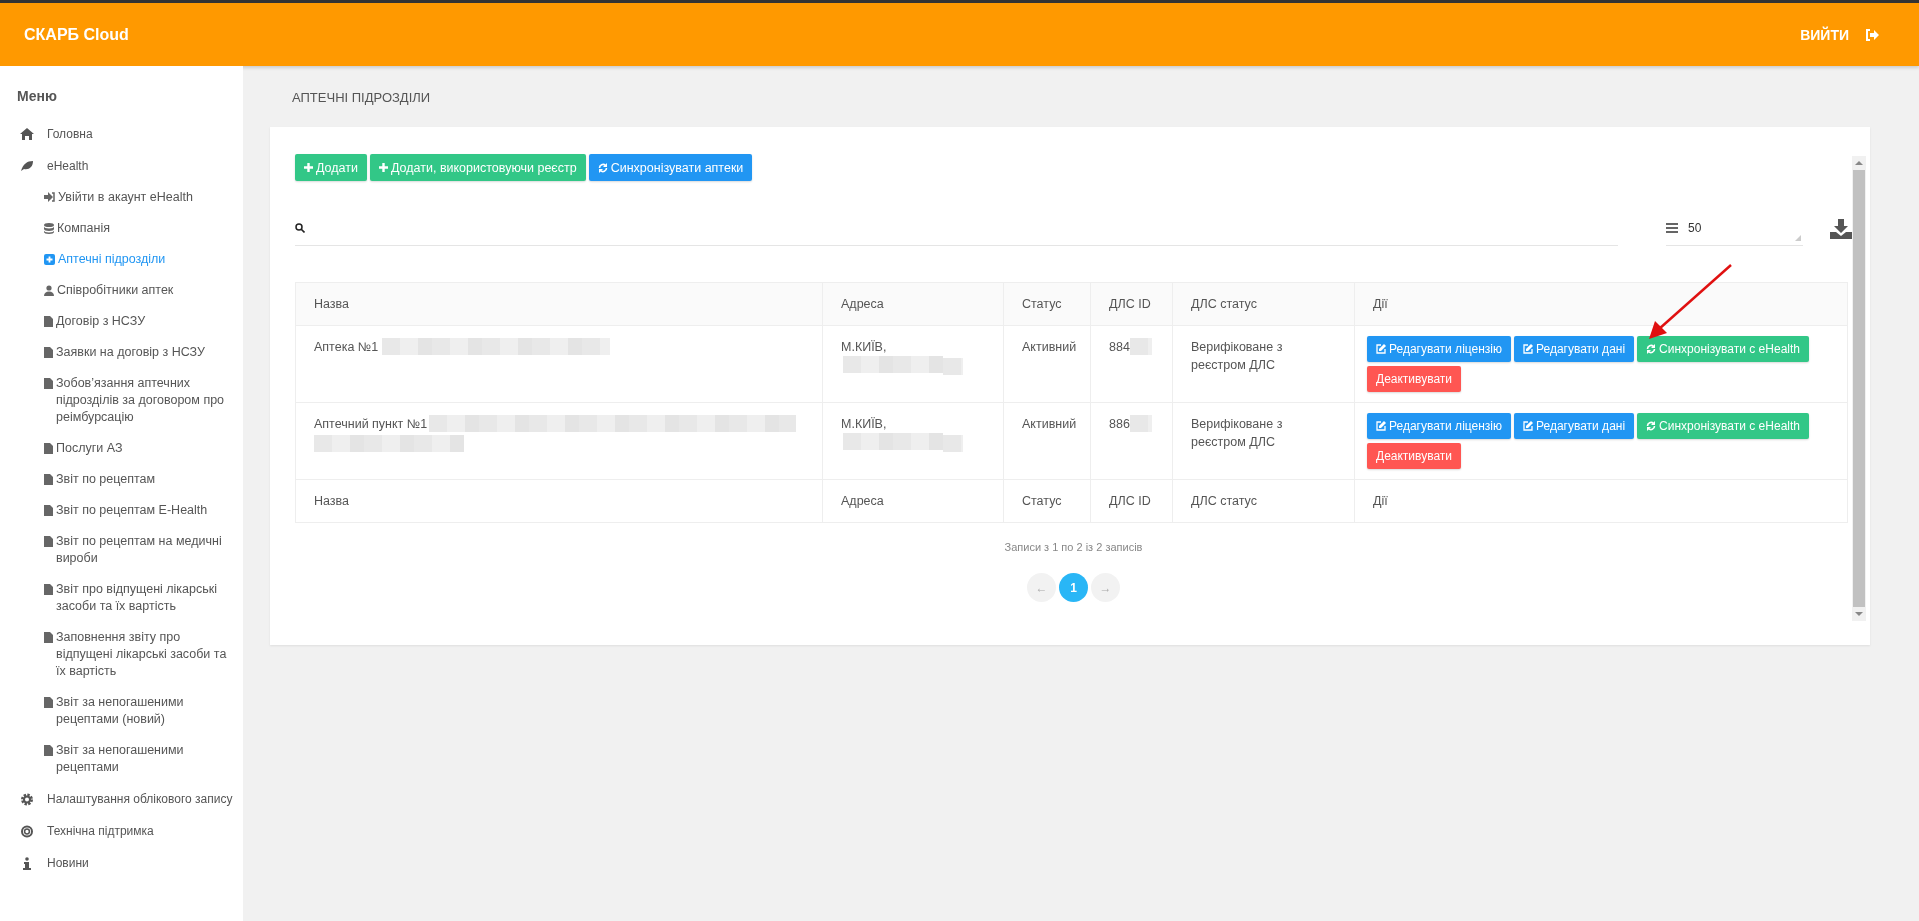 The width and height of the screenshot is (1919, 921). I want to click on sidebar-item: Звіт по рецептам E-Health, so click(121, 510).